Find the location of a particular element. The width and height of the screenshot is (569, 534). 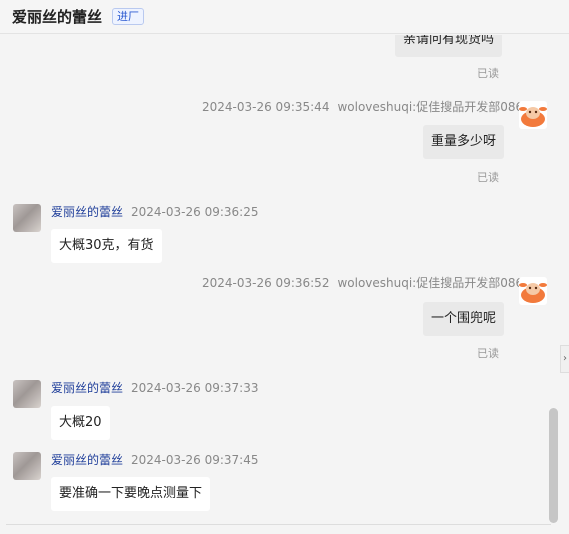

divider is located at coordinates (278, 524).